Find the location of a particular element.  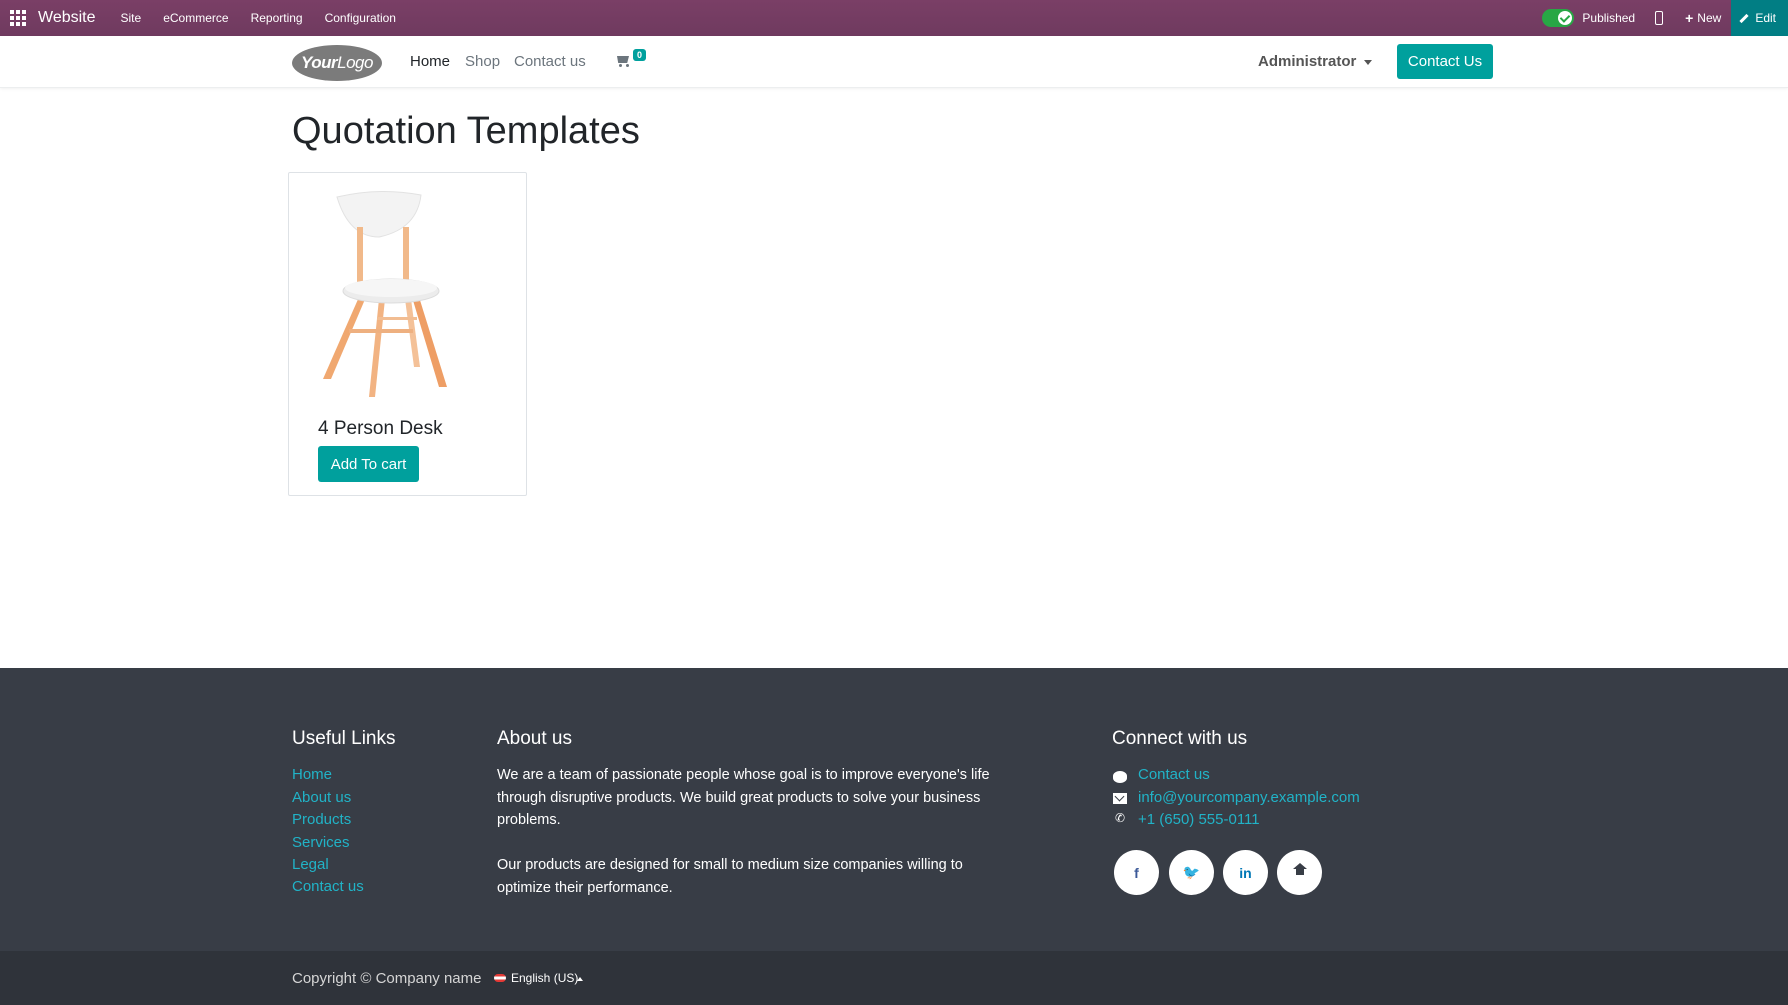

product-name: 4 Person Desk is located at coordinates (380, 429).